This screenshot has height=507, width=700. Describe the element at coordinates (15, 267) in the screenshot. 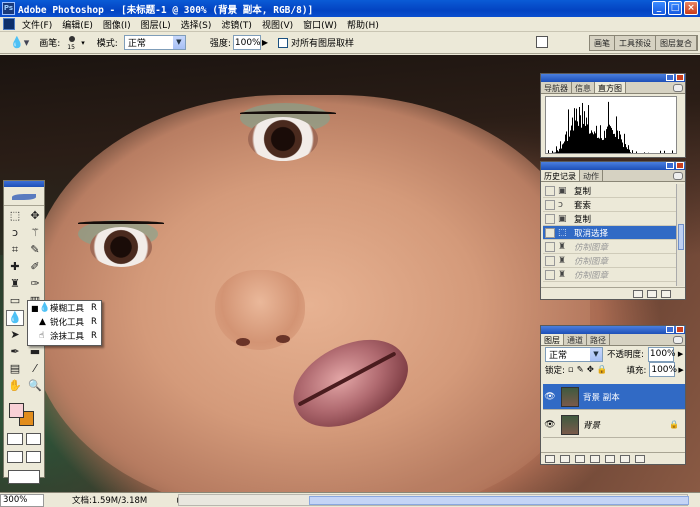

I see `healing-brush-tool-icon: ✚` at that location.